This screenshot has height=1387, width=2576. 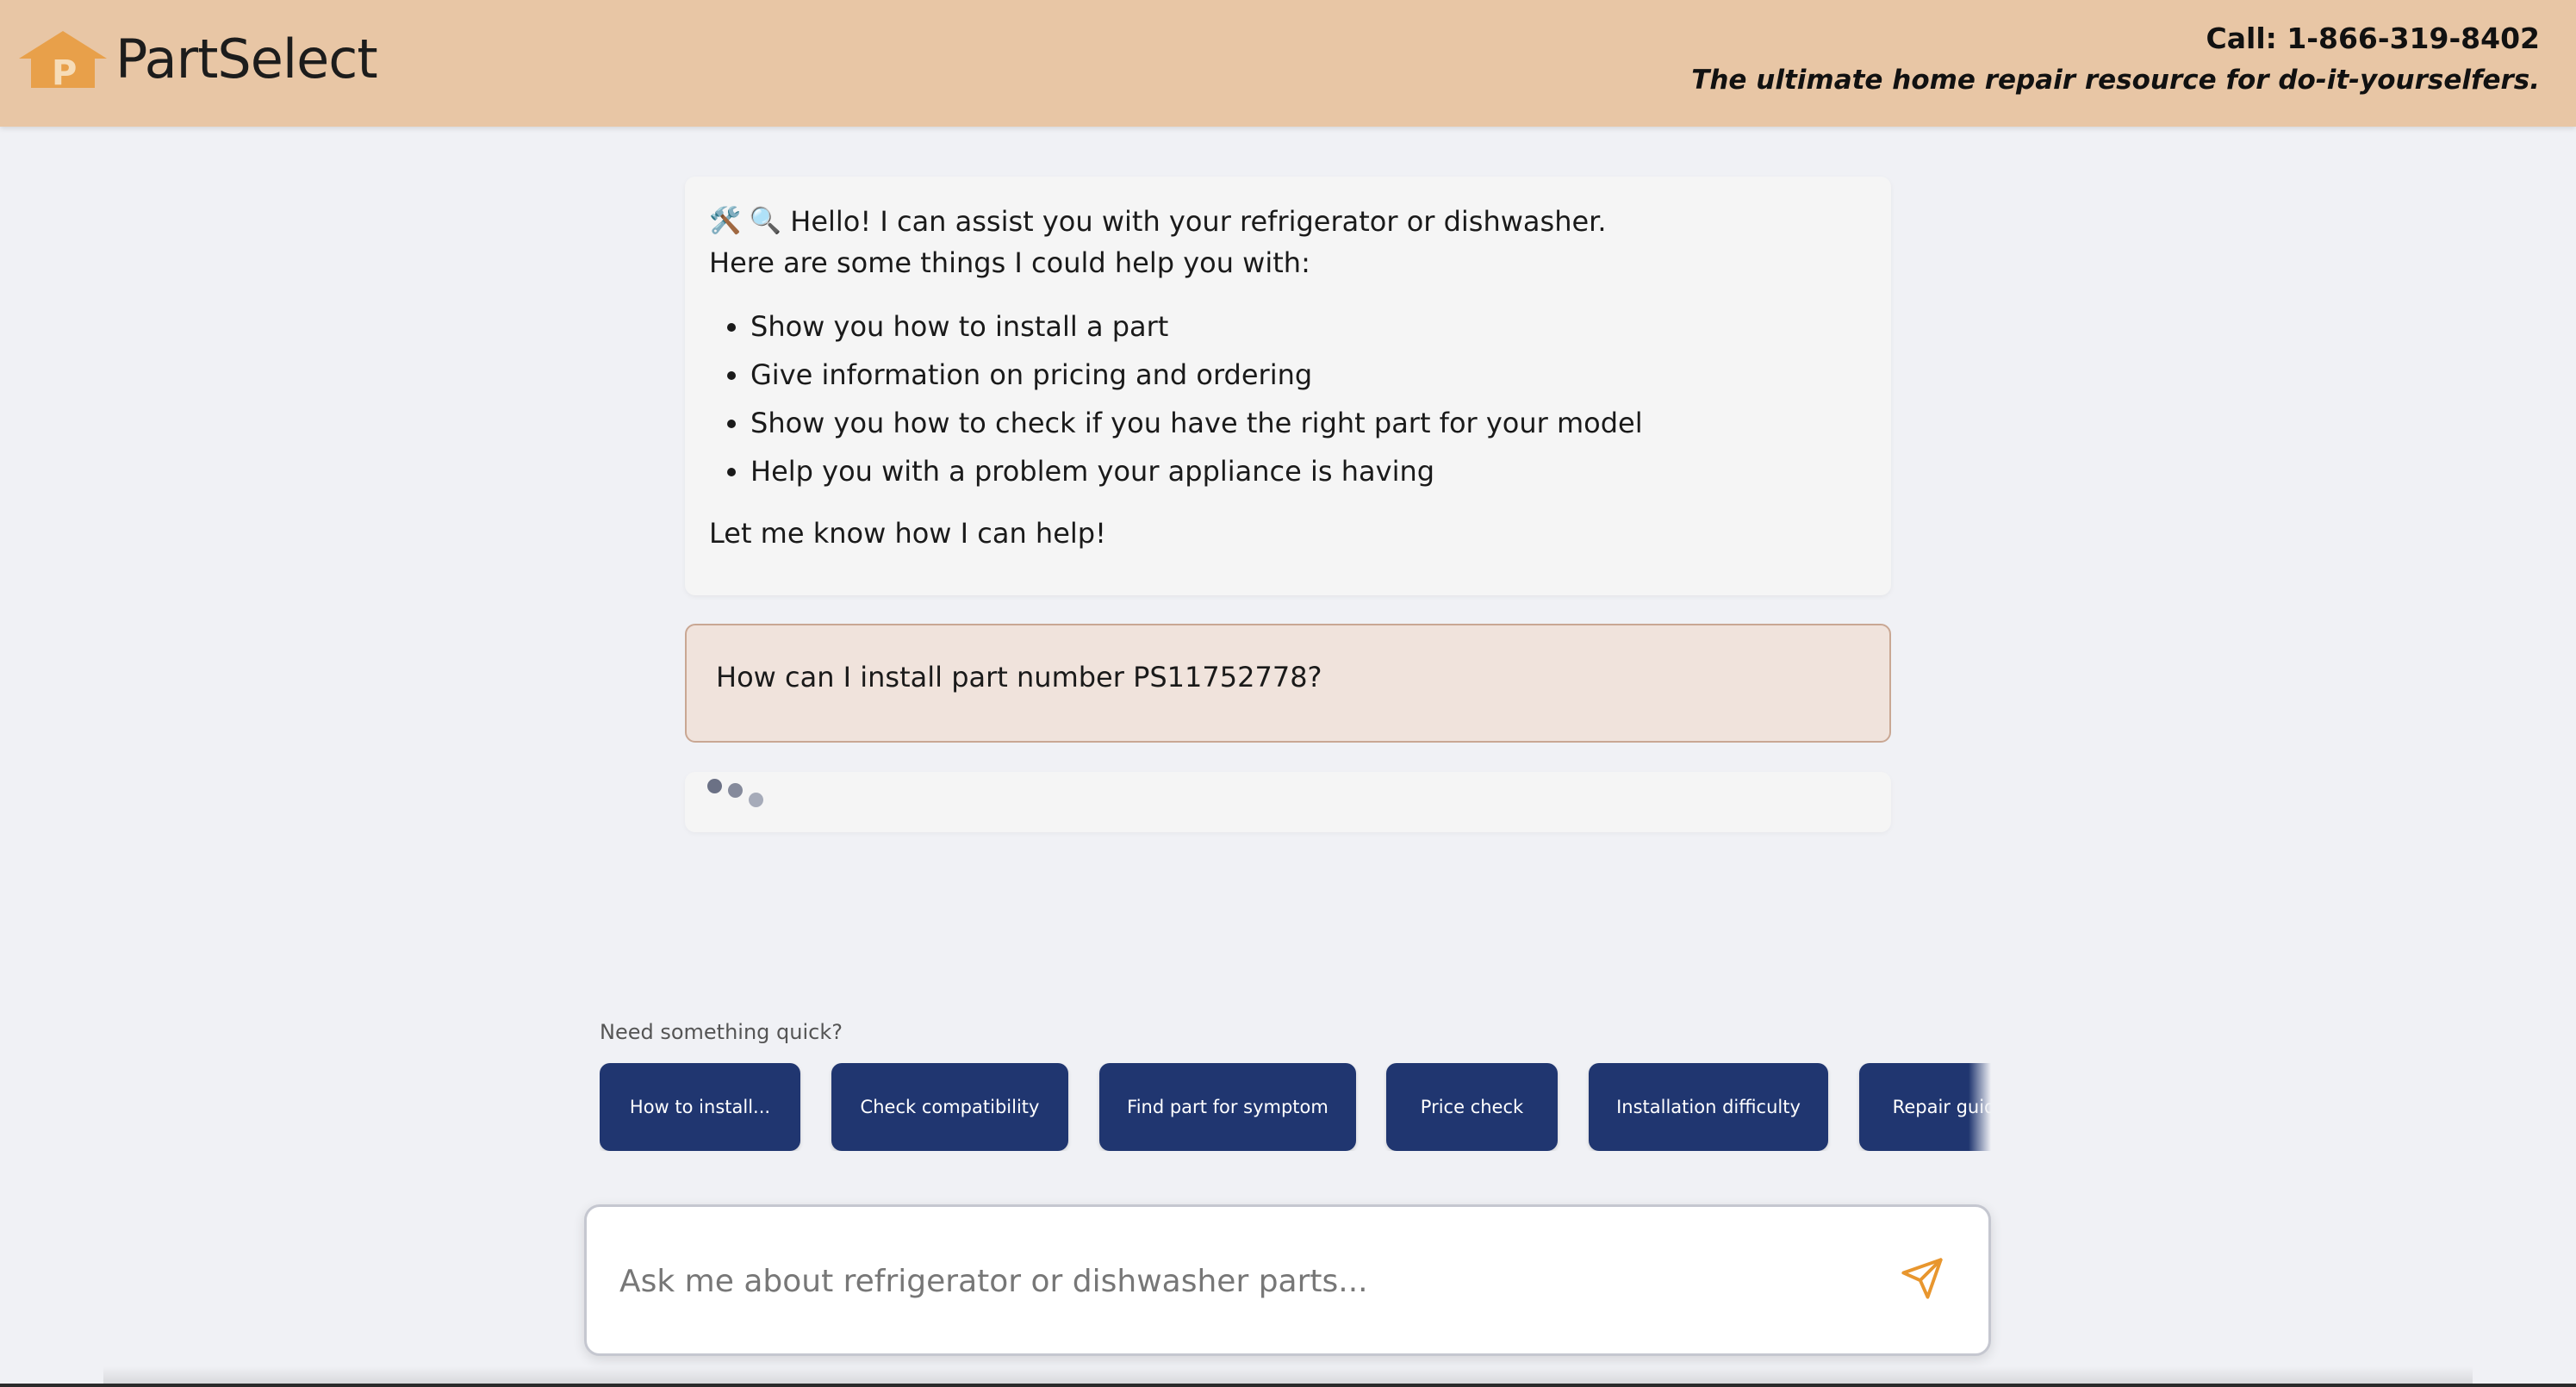 I want to click on svg-text: P, so click(x=64, y=72).